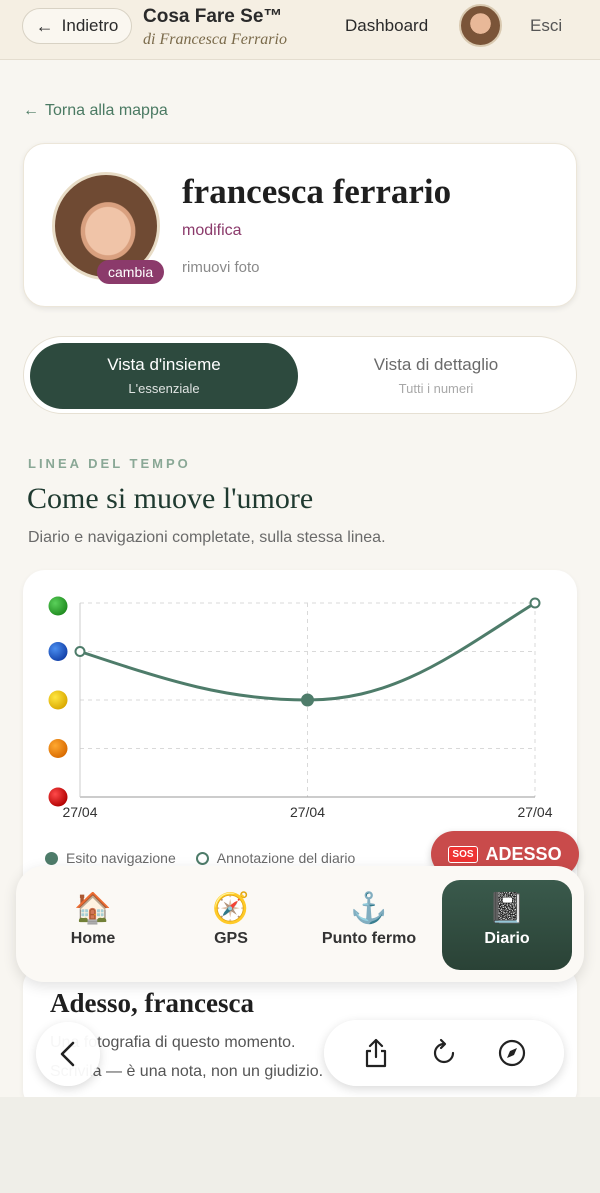  I want to click on share-button, so click(376, 1053).